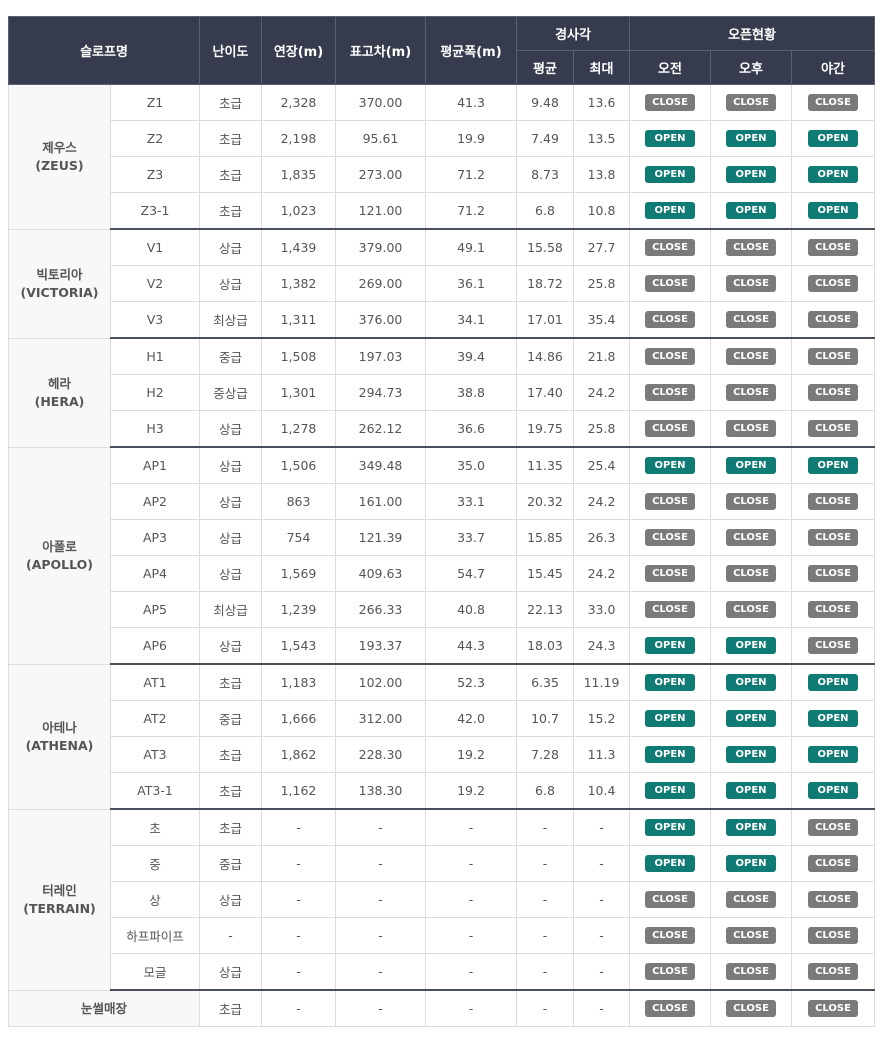 Image resolution: width=884 pixels, height=1049 pixels. I want to click on gradient-max-cell: 24.2, so click(601, 392).